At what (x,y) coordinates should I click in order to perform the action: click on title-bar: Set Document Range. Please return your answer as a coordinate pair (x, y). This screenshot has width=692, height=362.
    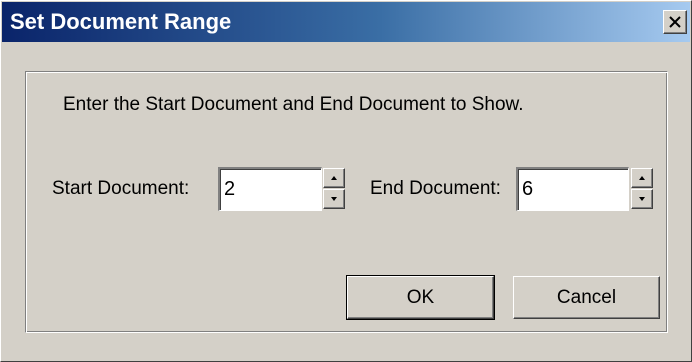
    Looking at the image, I should click on (346, 22).